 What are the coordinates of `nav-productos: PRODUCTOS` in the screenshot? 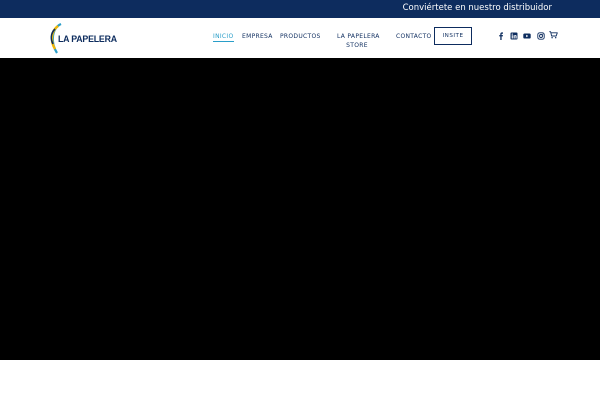 It's located at (300, 36).